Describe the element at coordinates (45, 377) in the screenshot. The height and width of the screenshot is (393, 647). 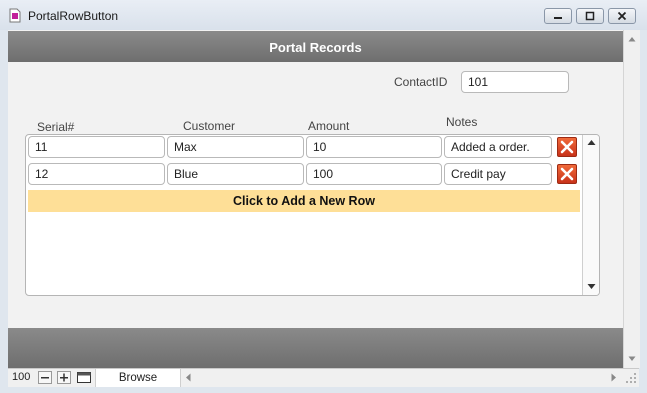
I see `zoom-out-icon` at that location.